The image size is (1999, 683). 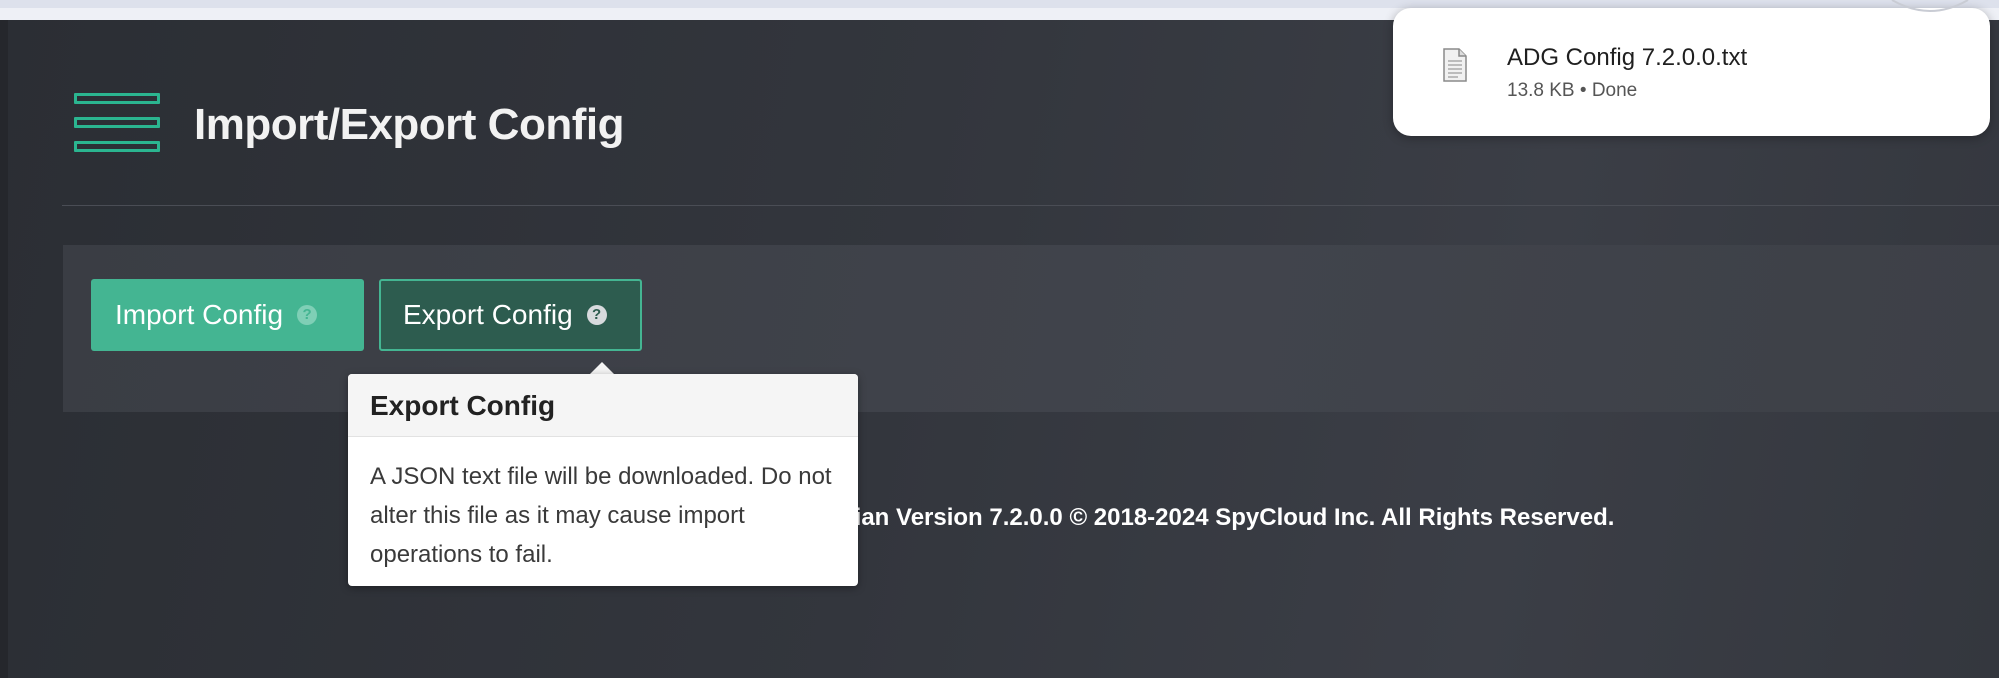 I want to click on import-config-label: Import Config, so click(x=199, y=314).